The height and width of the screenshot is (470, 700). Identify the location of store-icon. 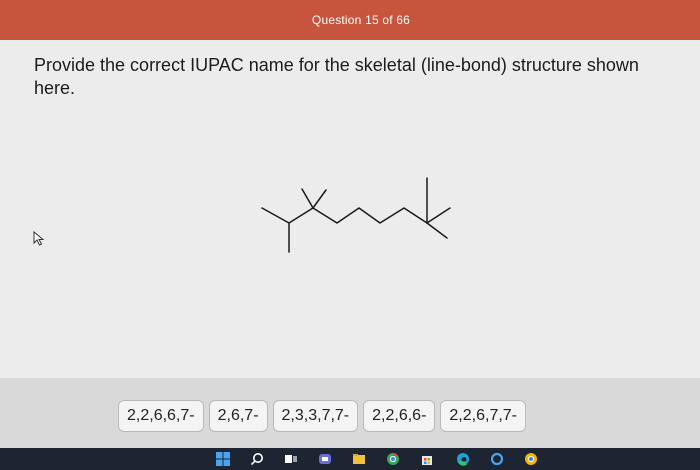
(427, 459).